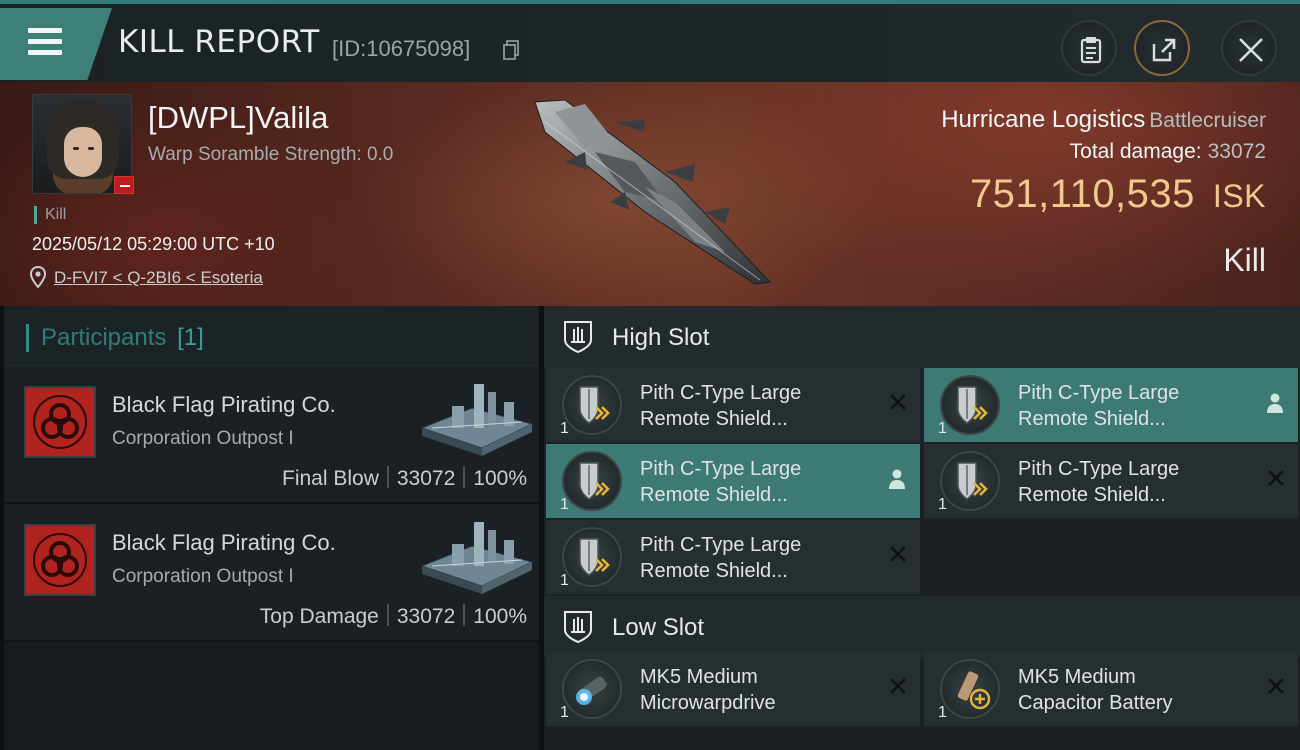  What do you see at coordinates (393, 616) in the screenshot?
I see `participant-stats: Top Damage 33072 100%` at bounding box center [393, 616].